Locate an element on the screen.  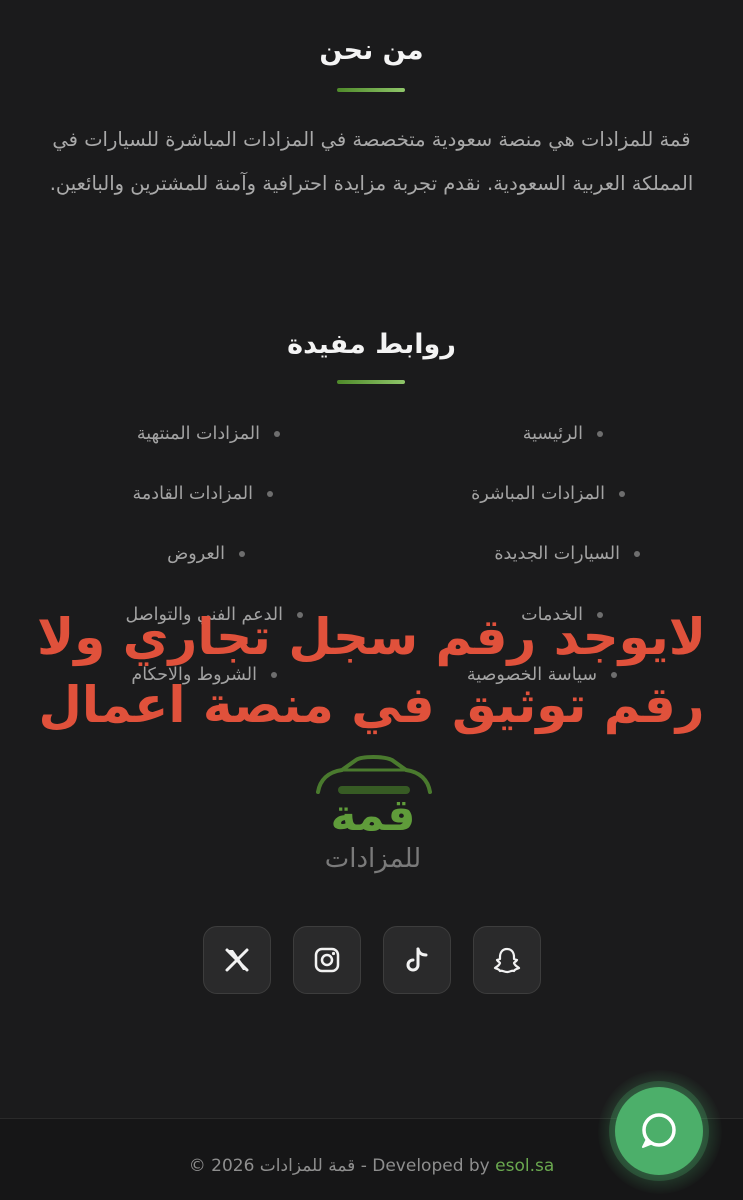
chat-button is located at coordinates (659, 1131).